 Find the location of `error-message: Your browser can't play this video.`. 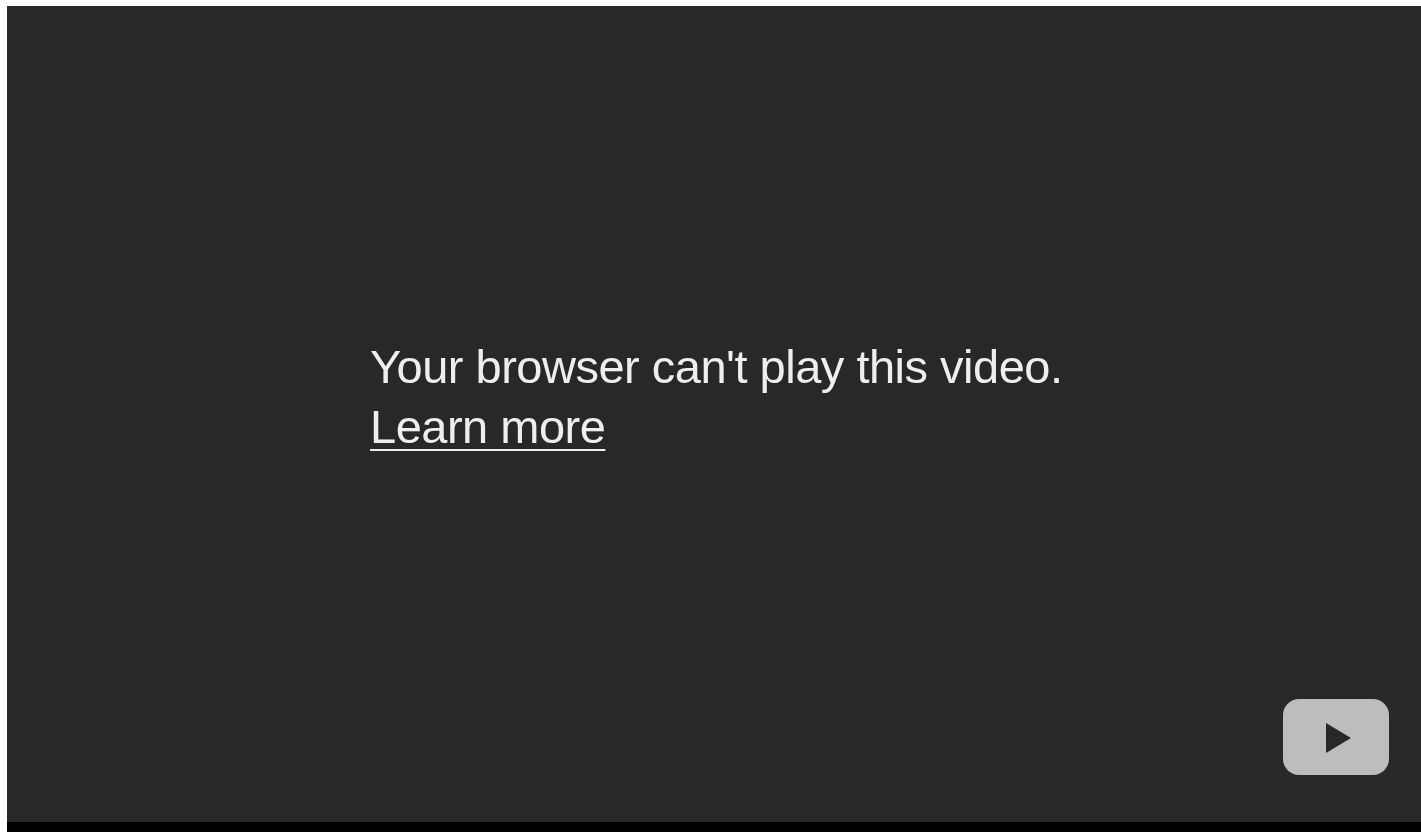

error-message: Your browser can't play this video. is located at coordinates (717, 367).